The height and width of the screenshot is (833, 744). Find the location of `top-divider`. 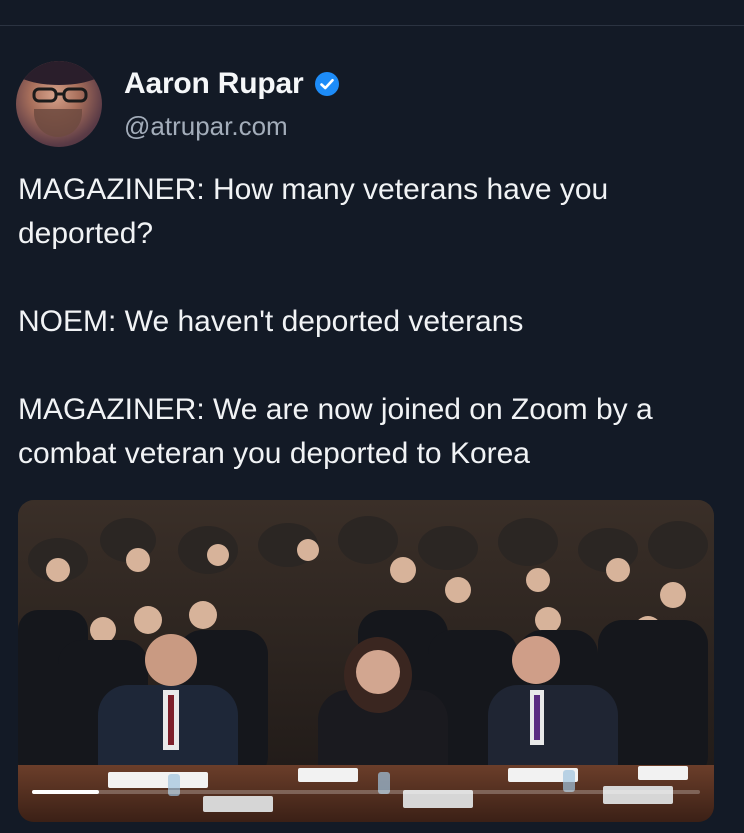

top-divider is located at coordinates (372, 25).